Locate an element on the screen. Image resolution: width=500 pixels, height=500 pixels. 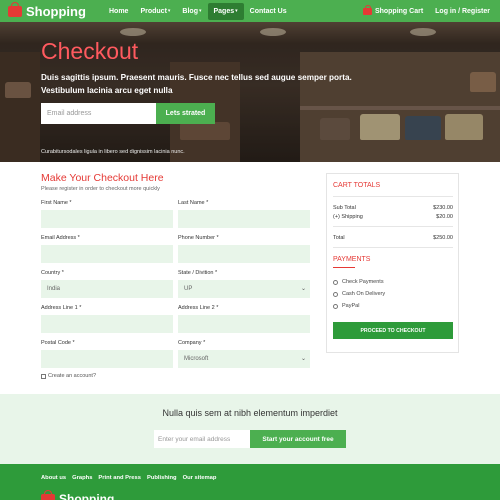
address2-label: Address Line 2 * is located at coordinates (198, 308).